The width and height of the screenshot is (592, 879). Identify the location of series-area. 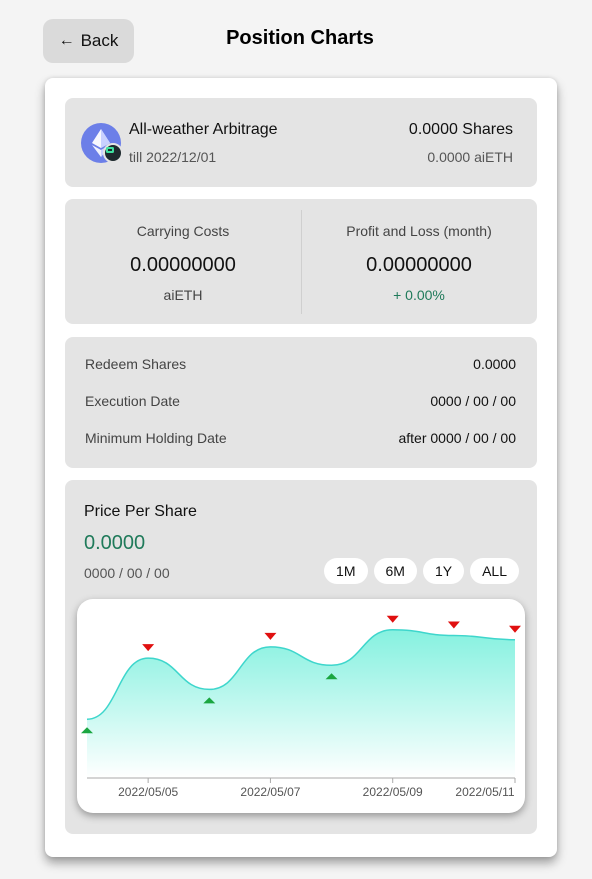
(301, 703).